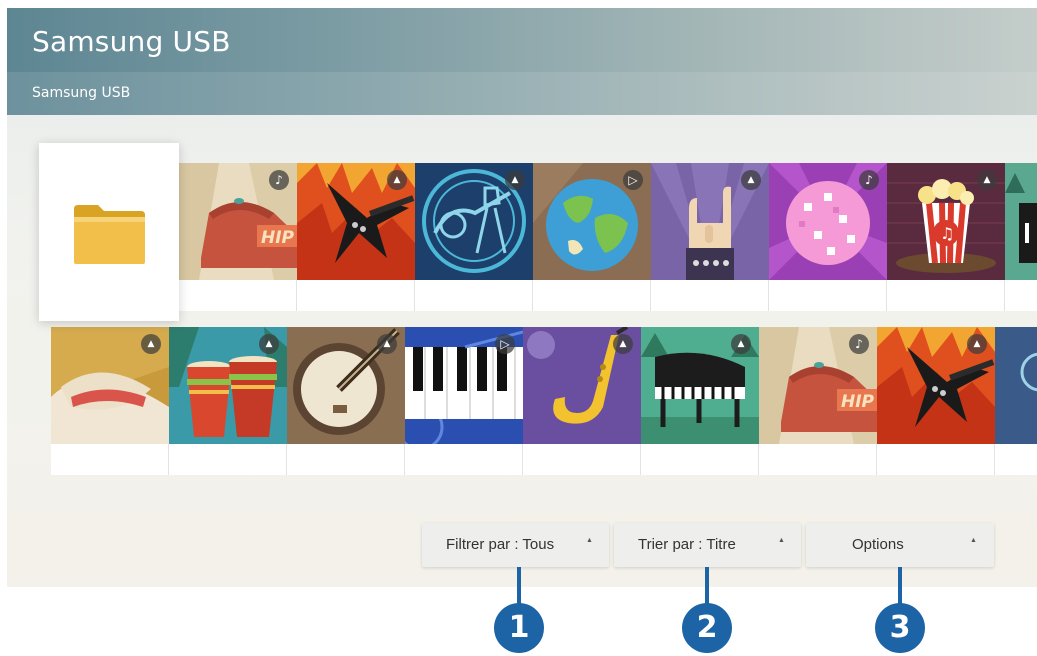 This screenshot has width=1037, height=656. What do you see at coordinates (131, 41) in the screenshot?
I see `app-title: Samsung USB` at bounding box center [131, 41].